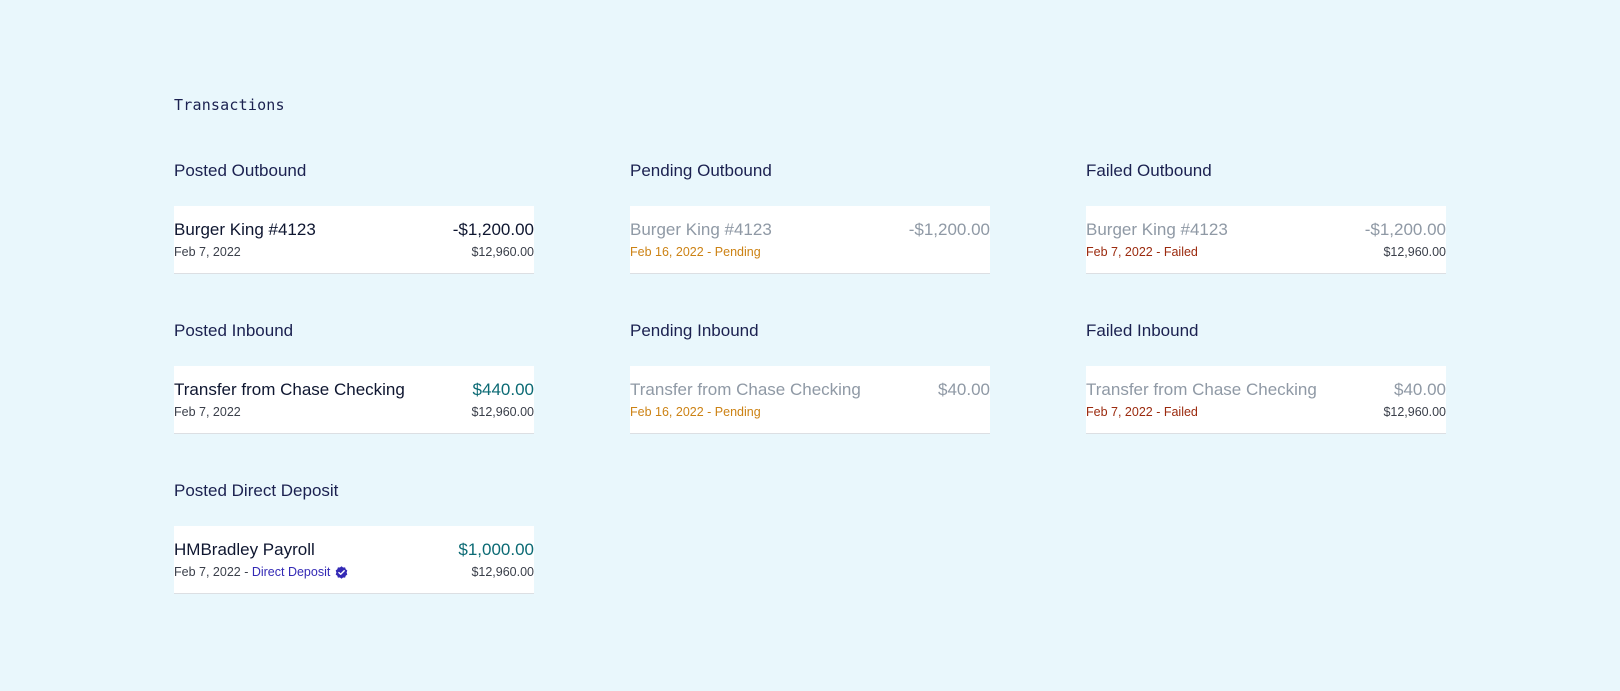 The image size is (1620, 691). I want to click on direct-deposit-tag: Direct Deposit, so click(291, 572).